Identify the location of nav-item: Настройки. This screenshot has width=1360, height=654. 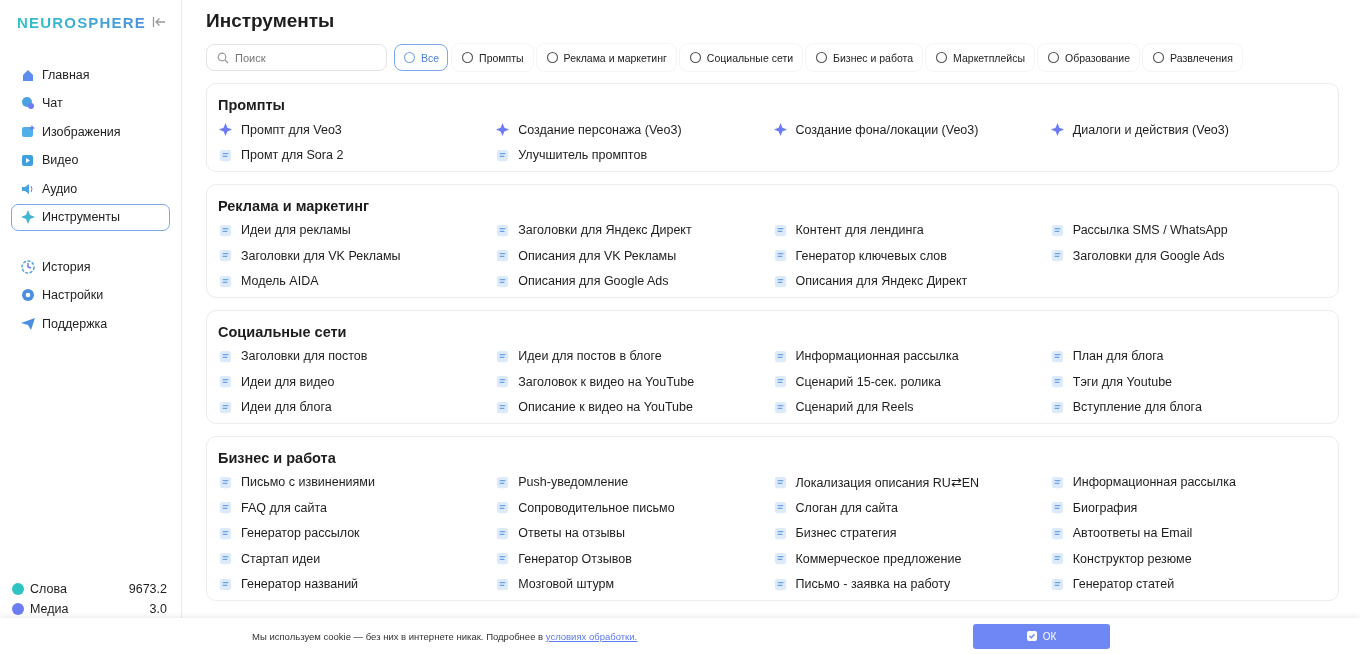
(90, 295).